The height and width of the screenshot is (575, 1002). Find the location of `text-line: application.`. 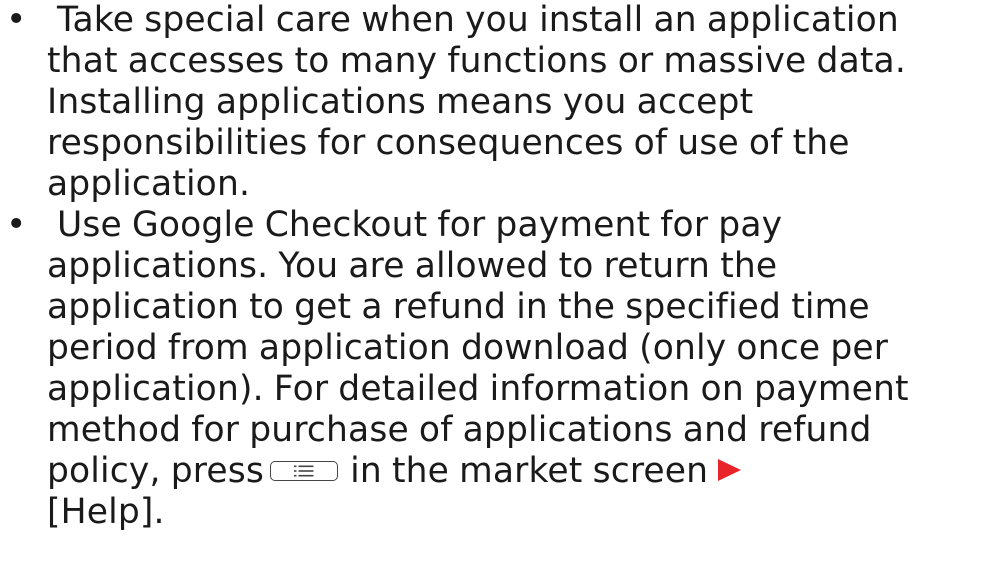

text-line: application. is located at coordinates (149, 184).